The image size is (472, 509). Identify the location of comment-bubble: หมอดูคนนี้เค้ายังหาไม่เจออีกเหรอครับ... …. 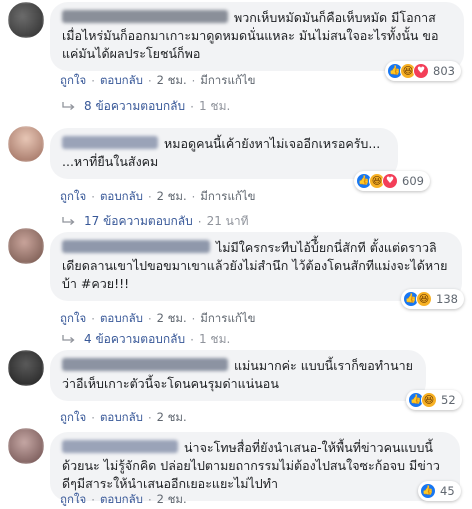
(224, 153).